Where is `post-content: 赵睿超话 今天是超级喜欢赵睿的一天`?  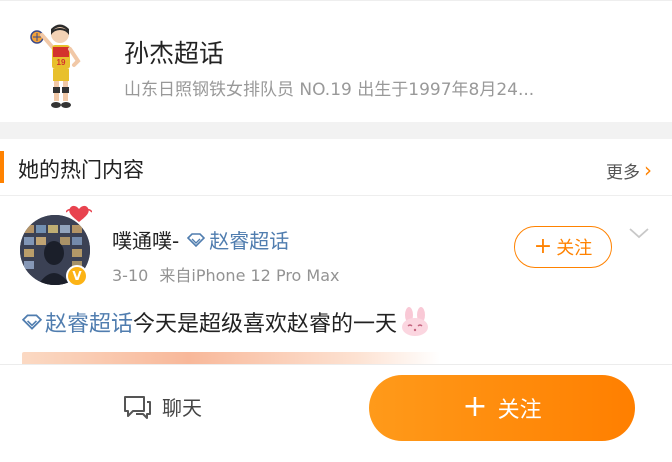 post-content: 赵睿超话 今天是超级喜欢赵睿的一天 is located at coordinates (226, 322).